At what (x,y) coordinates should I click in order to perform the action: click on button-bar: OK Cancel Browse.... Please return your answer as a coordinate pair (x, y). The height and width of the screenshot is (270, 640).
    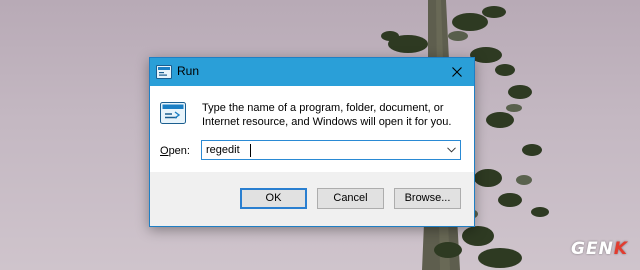
    Looking at the image, I should click on (312, 199).